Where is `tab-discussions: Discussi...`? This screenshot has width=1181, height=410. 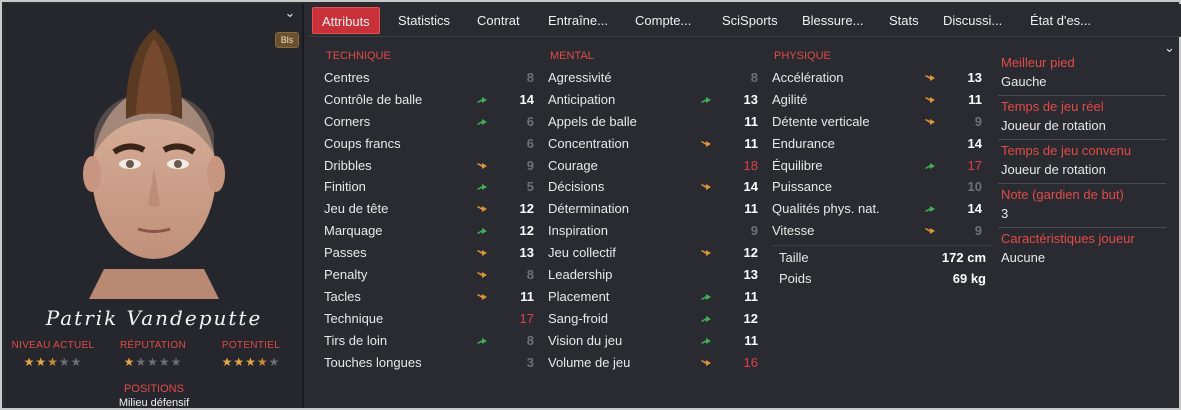 tab-discussions: Discussi... is located at coordinates (972, 20).